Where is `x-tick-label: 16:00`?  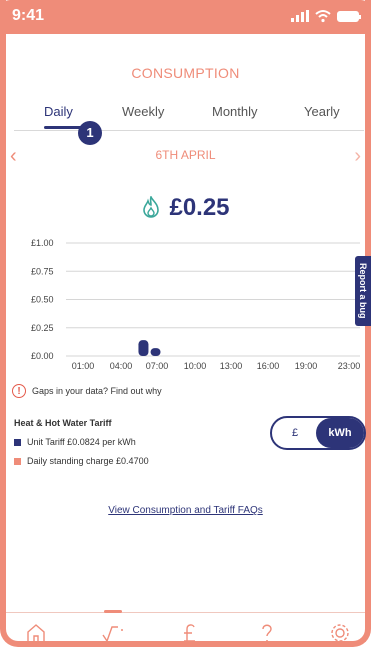 x-tick-label: 16:00 is located at coordinates (268, 366).